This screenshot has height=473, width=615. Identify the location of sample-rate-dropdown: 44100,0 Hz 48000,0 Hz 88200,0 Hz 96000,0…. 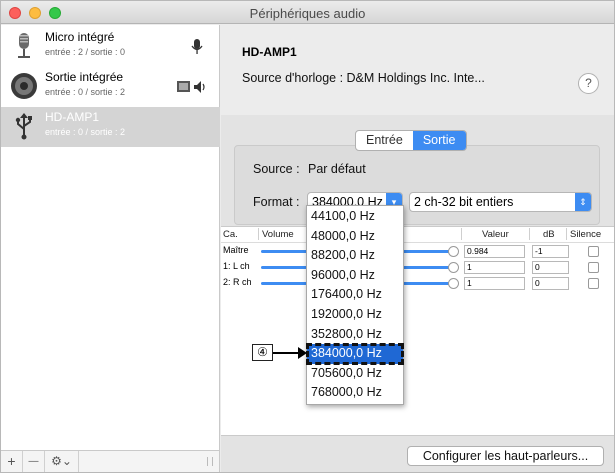
(355, 305).